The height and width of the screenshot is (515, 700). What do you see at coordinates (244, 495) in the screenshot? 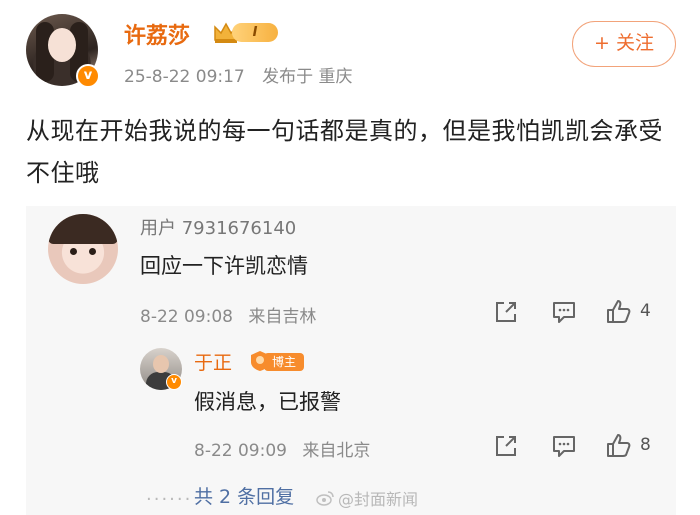
I see `more-replies-link: 共 2 条回复` at bounding box center [244, 495].